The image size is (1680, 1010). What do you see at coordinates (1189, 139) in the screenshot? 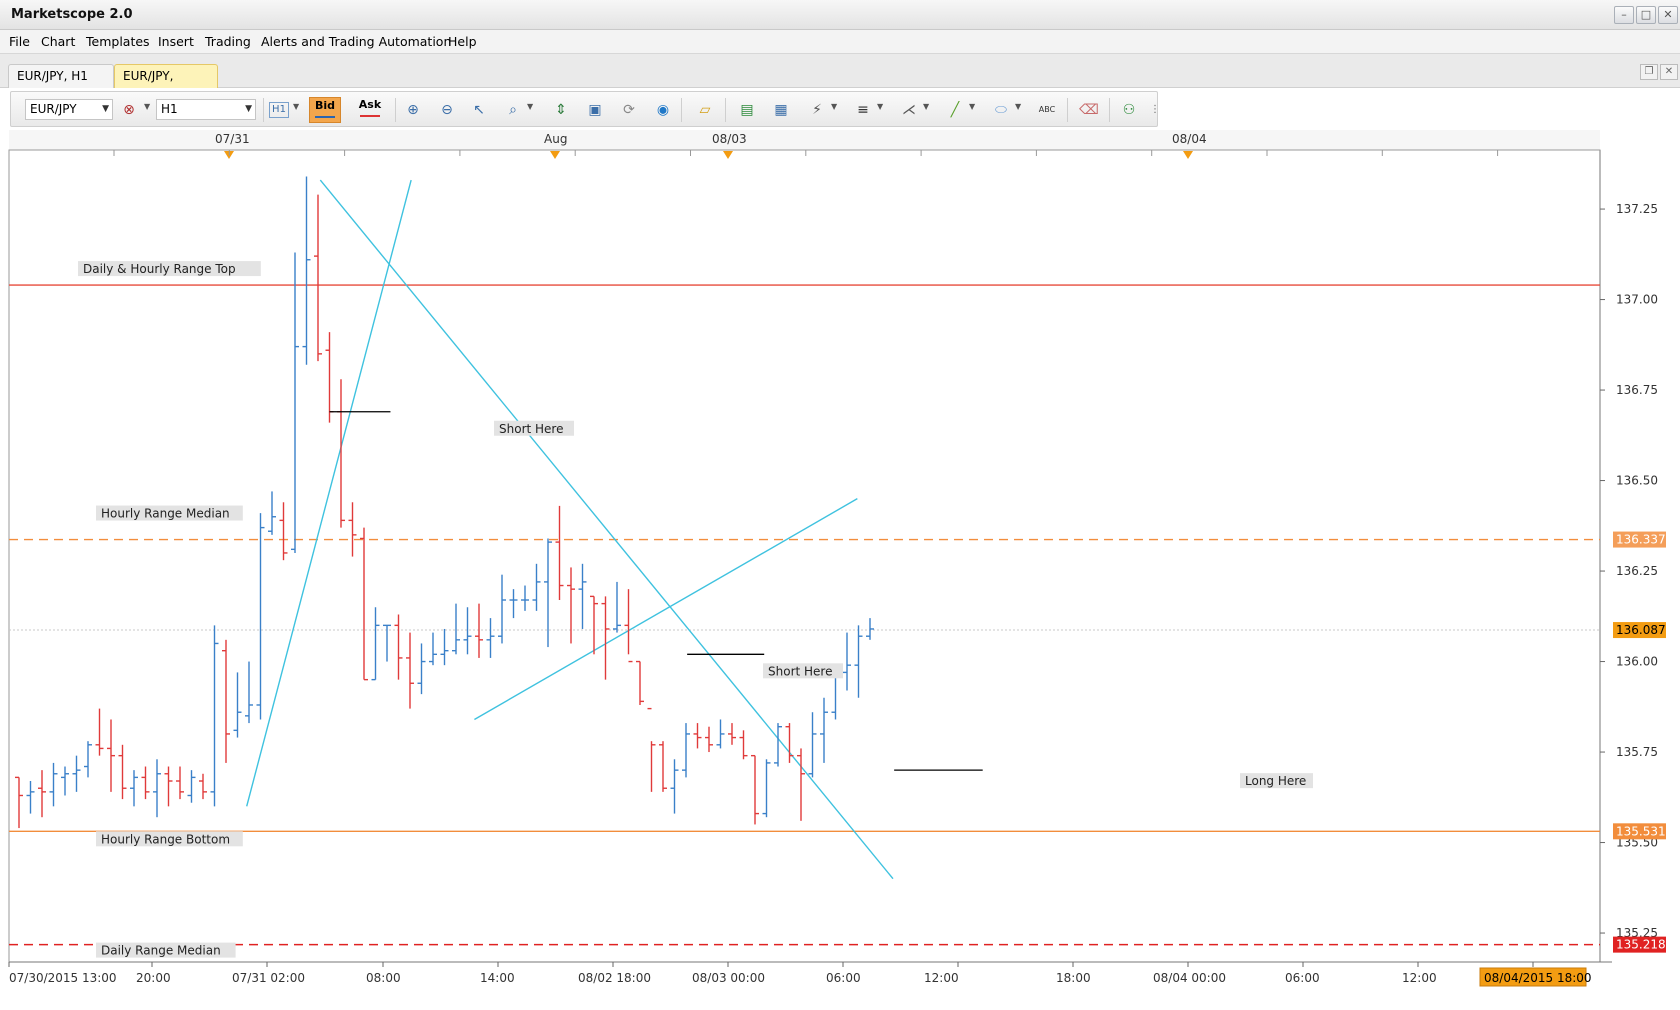
I see `date-ruler-label: 08/04` at bounding box center [1189, 139].